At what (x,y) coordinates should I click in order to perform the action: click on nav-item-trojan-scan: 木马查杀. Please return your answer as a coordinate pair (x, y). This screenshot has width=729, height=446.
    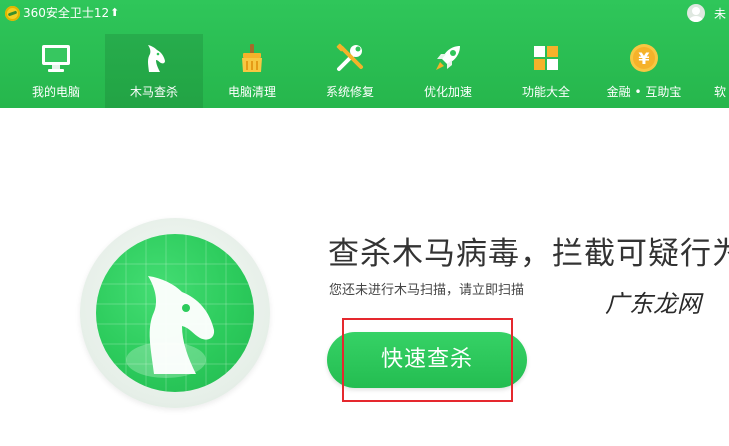
    Looking at the image, I should click on (154, 71).